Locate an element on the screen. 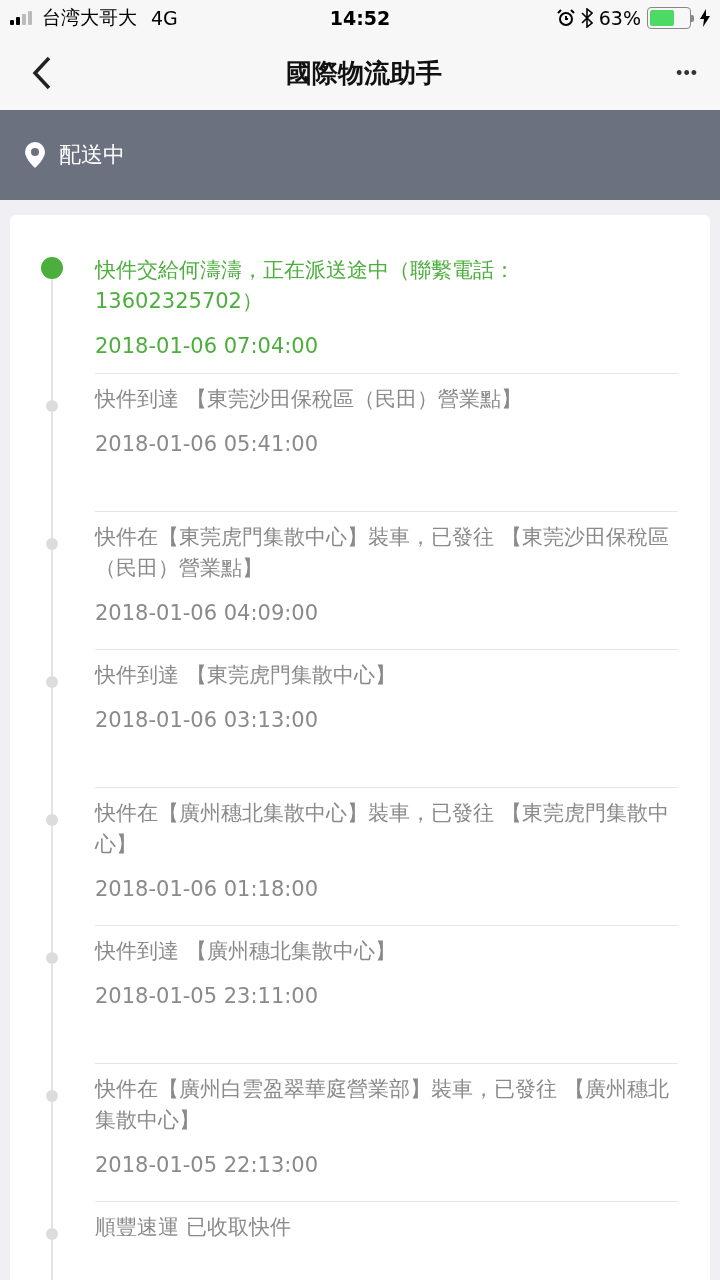 The height and width of the screenshot is (1280, 720). carrier-name: 台湾大哥大 is located at coordinates (89, 17).